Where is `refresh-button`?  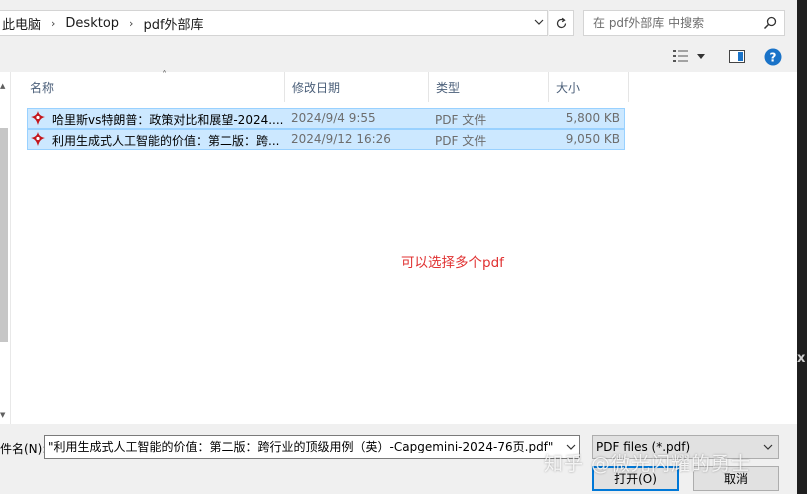 refresh-button is located at coordinates (561, 23).